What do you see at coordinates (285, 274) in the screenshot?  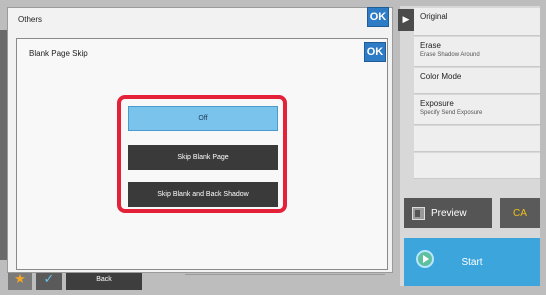 I see `background-divider` at bounding box center [285, 274].